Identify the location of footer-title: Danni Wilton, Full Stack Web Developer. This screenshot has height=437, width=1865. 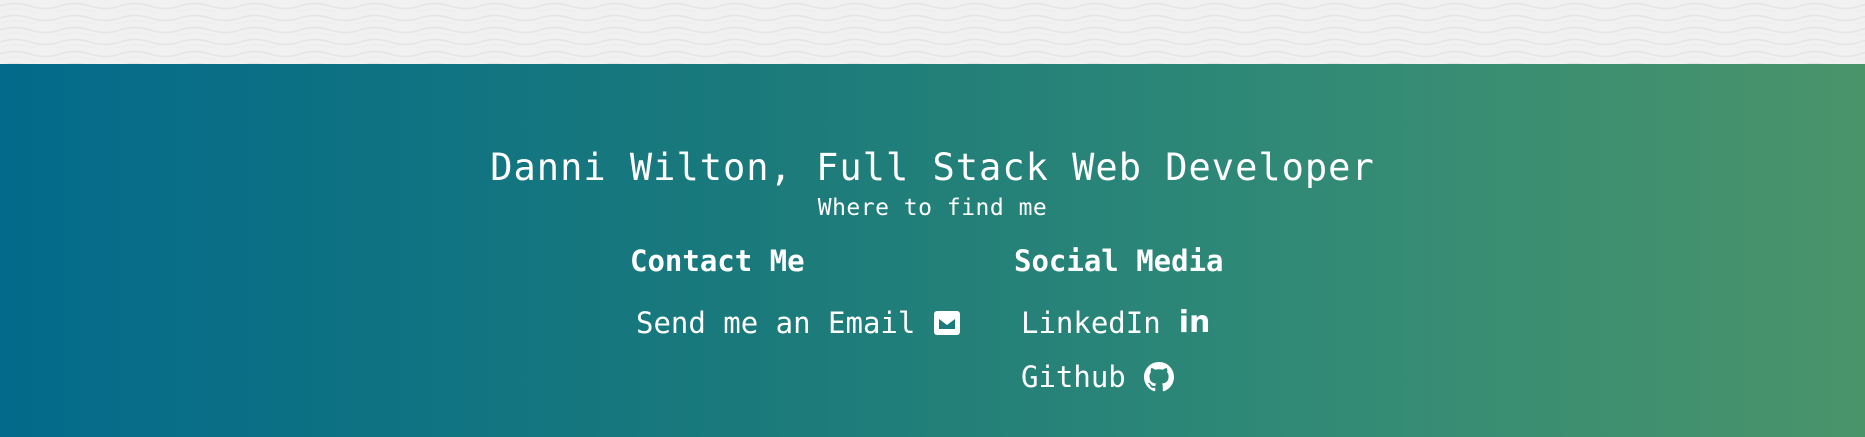
(932, 167).